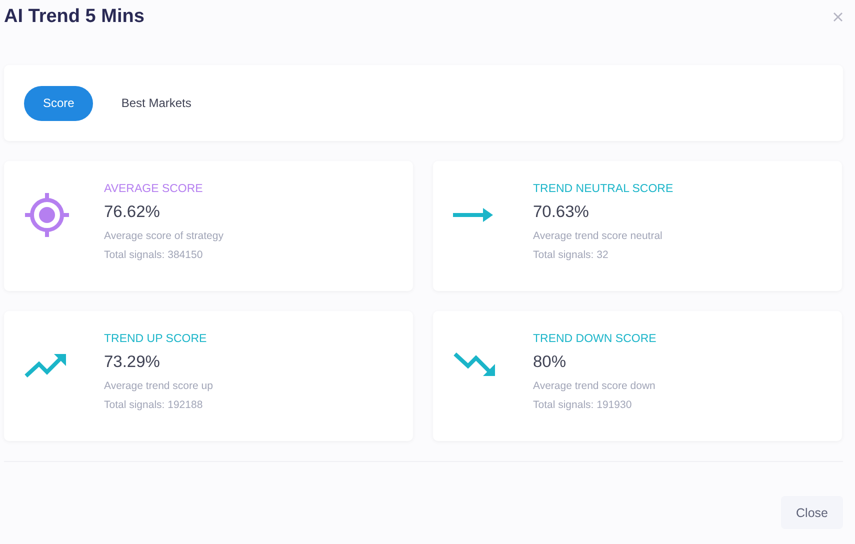 Image resolution: width=855 pixels, height=544 pixels. I want to click on target-icon, so click(47, 215).